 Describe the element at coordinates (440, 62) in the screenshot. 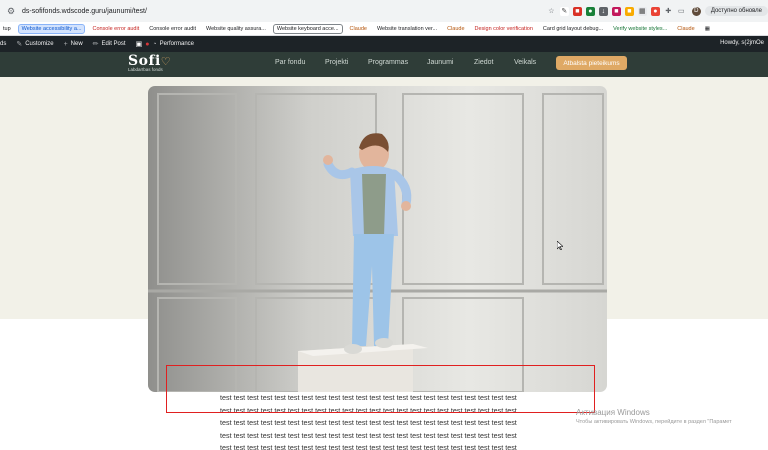

I see `nav-jaunumi: Jaunumi` at that location.